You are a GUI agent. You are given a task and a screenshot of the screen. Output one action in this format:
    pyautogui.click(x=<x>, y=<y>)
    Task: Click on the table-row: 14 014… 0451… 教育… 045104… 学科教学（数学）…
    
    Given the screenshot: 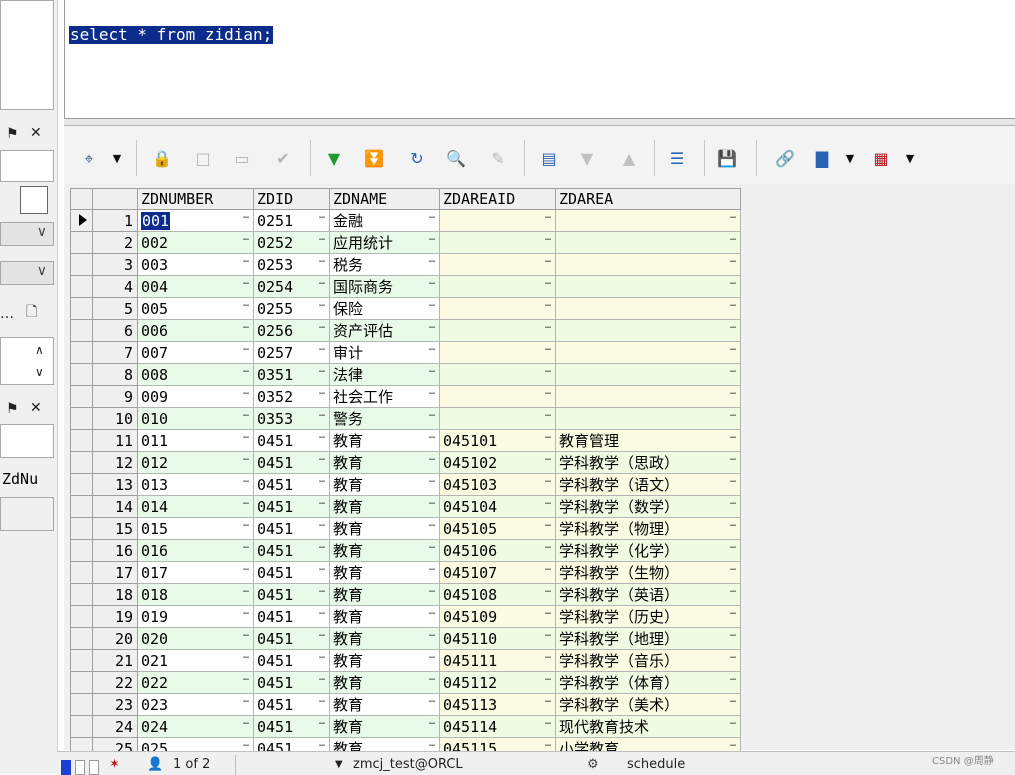 What is the action you would take?
    pyautogui.click(x=405, y=506)
    